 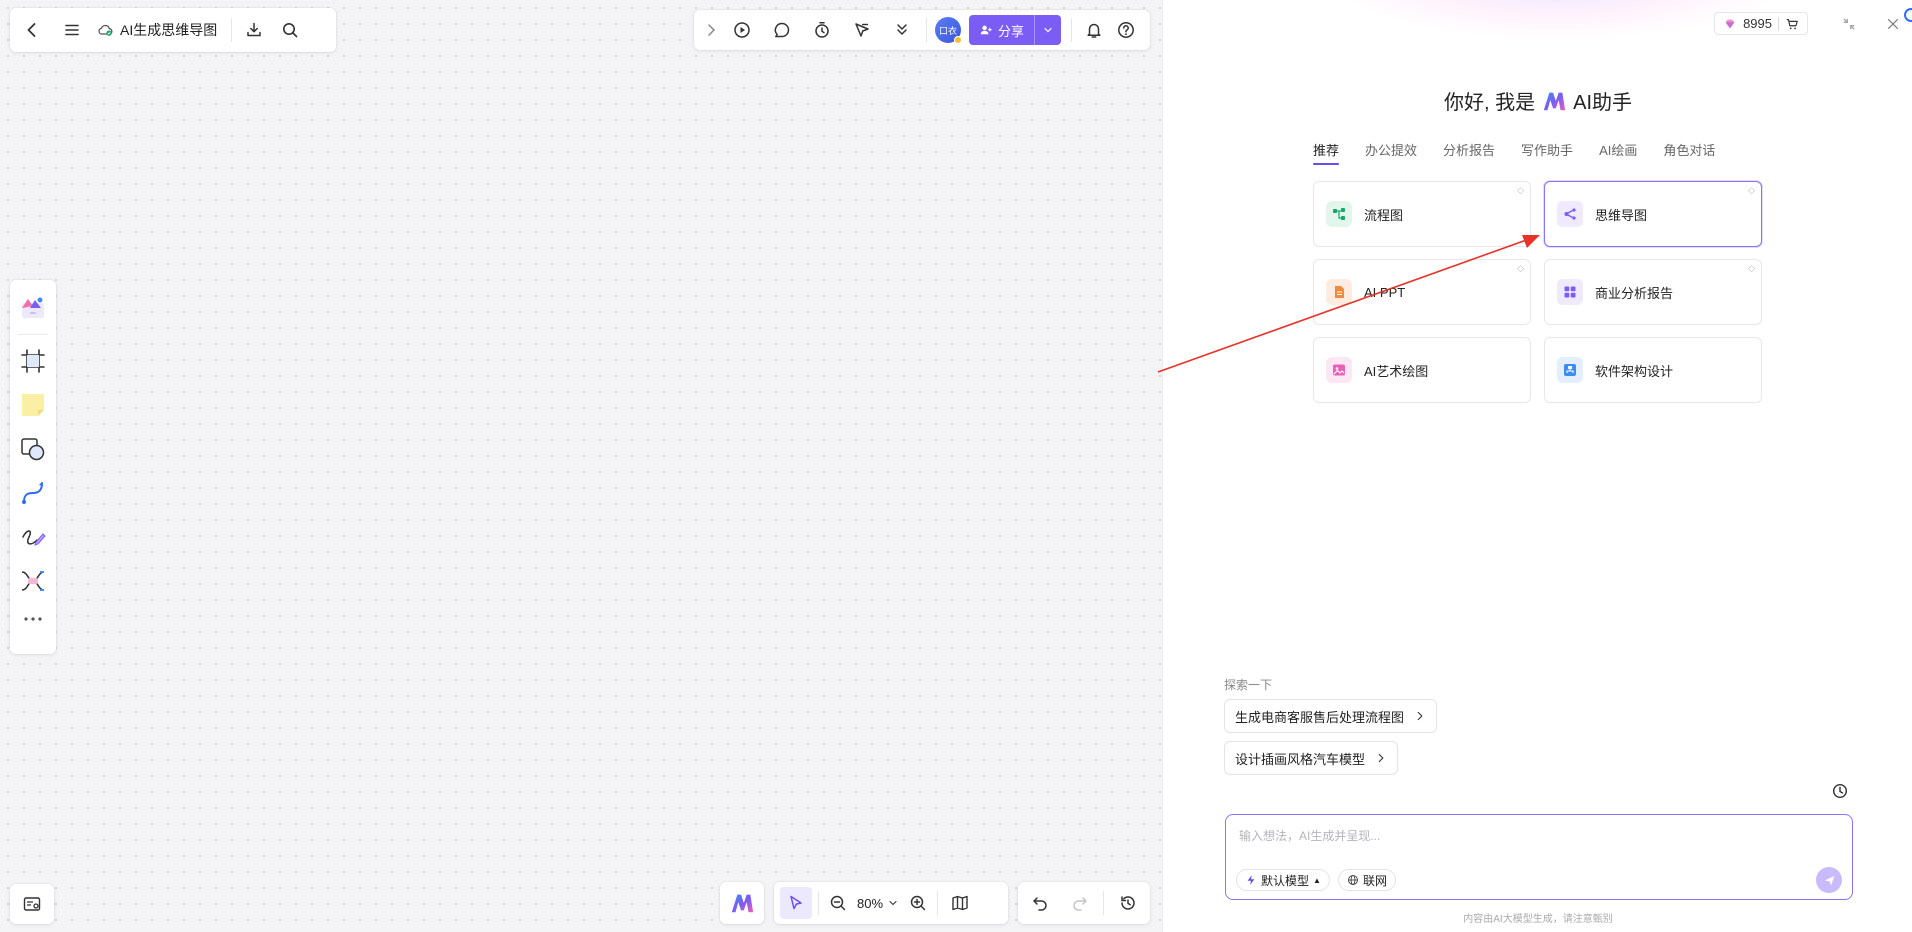 What do you see at coordinates (1080, 903) in the screenshot?
I see `redo-button` at bounding box center [1080, 903].